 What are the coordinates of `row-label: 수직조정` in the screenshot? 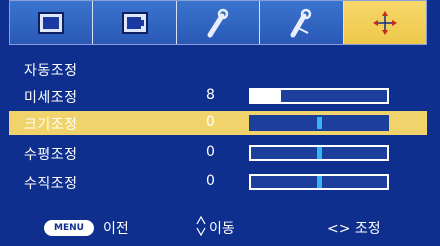 It's located at (51, 184).